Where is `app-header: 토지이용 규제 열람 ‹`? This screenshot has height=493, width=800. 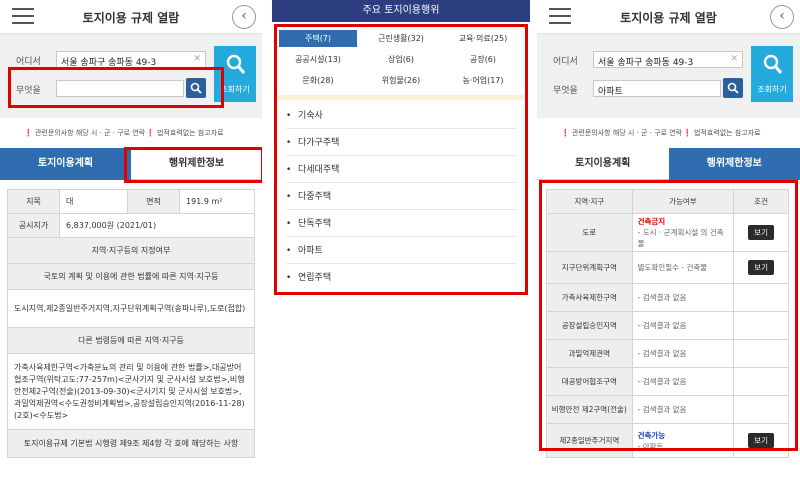
app-header: 토지이용 규제 열람 ‹ is located at coordinates (131, 17).